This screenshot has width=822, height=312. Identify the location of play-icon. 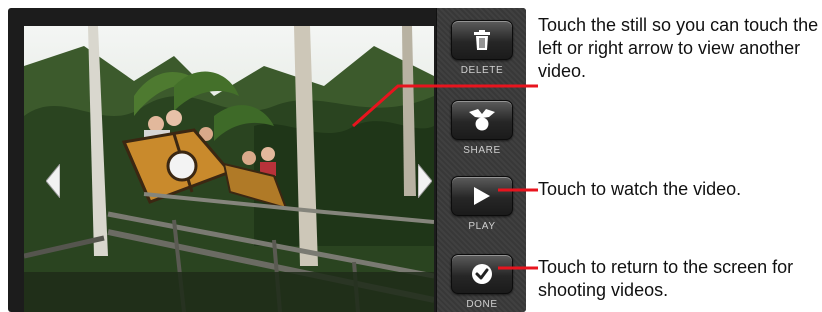
(482, 196).